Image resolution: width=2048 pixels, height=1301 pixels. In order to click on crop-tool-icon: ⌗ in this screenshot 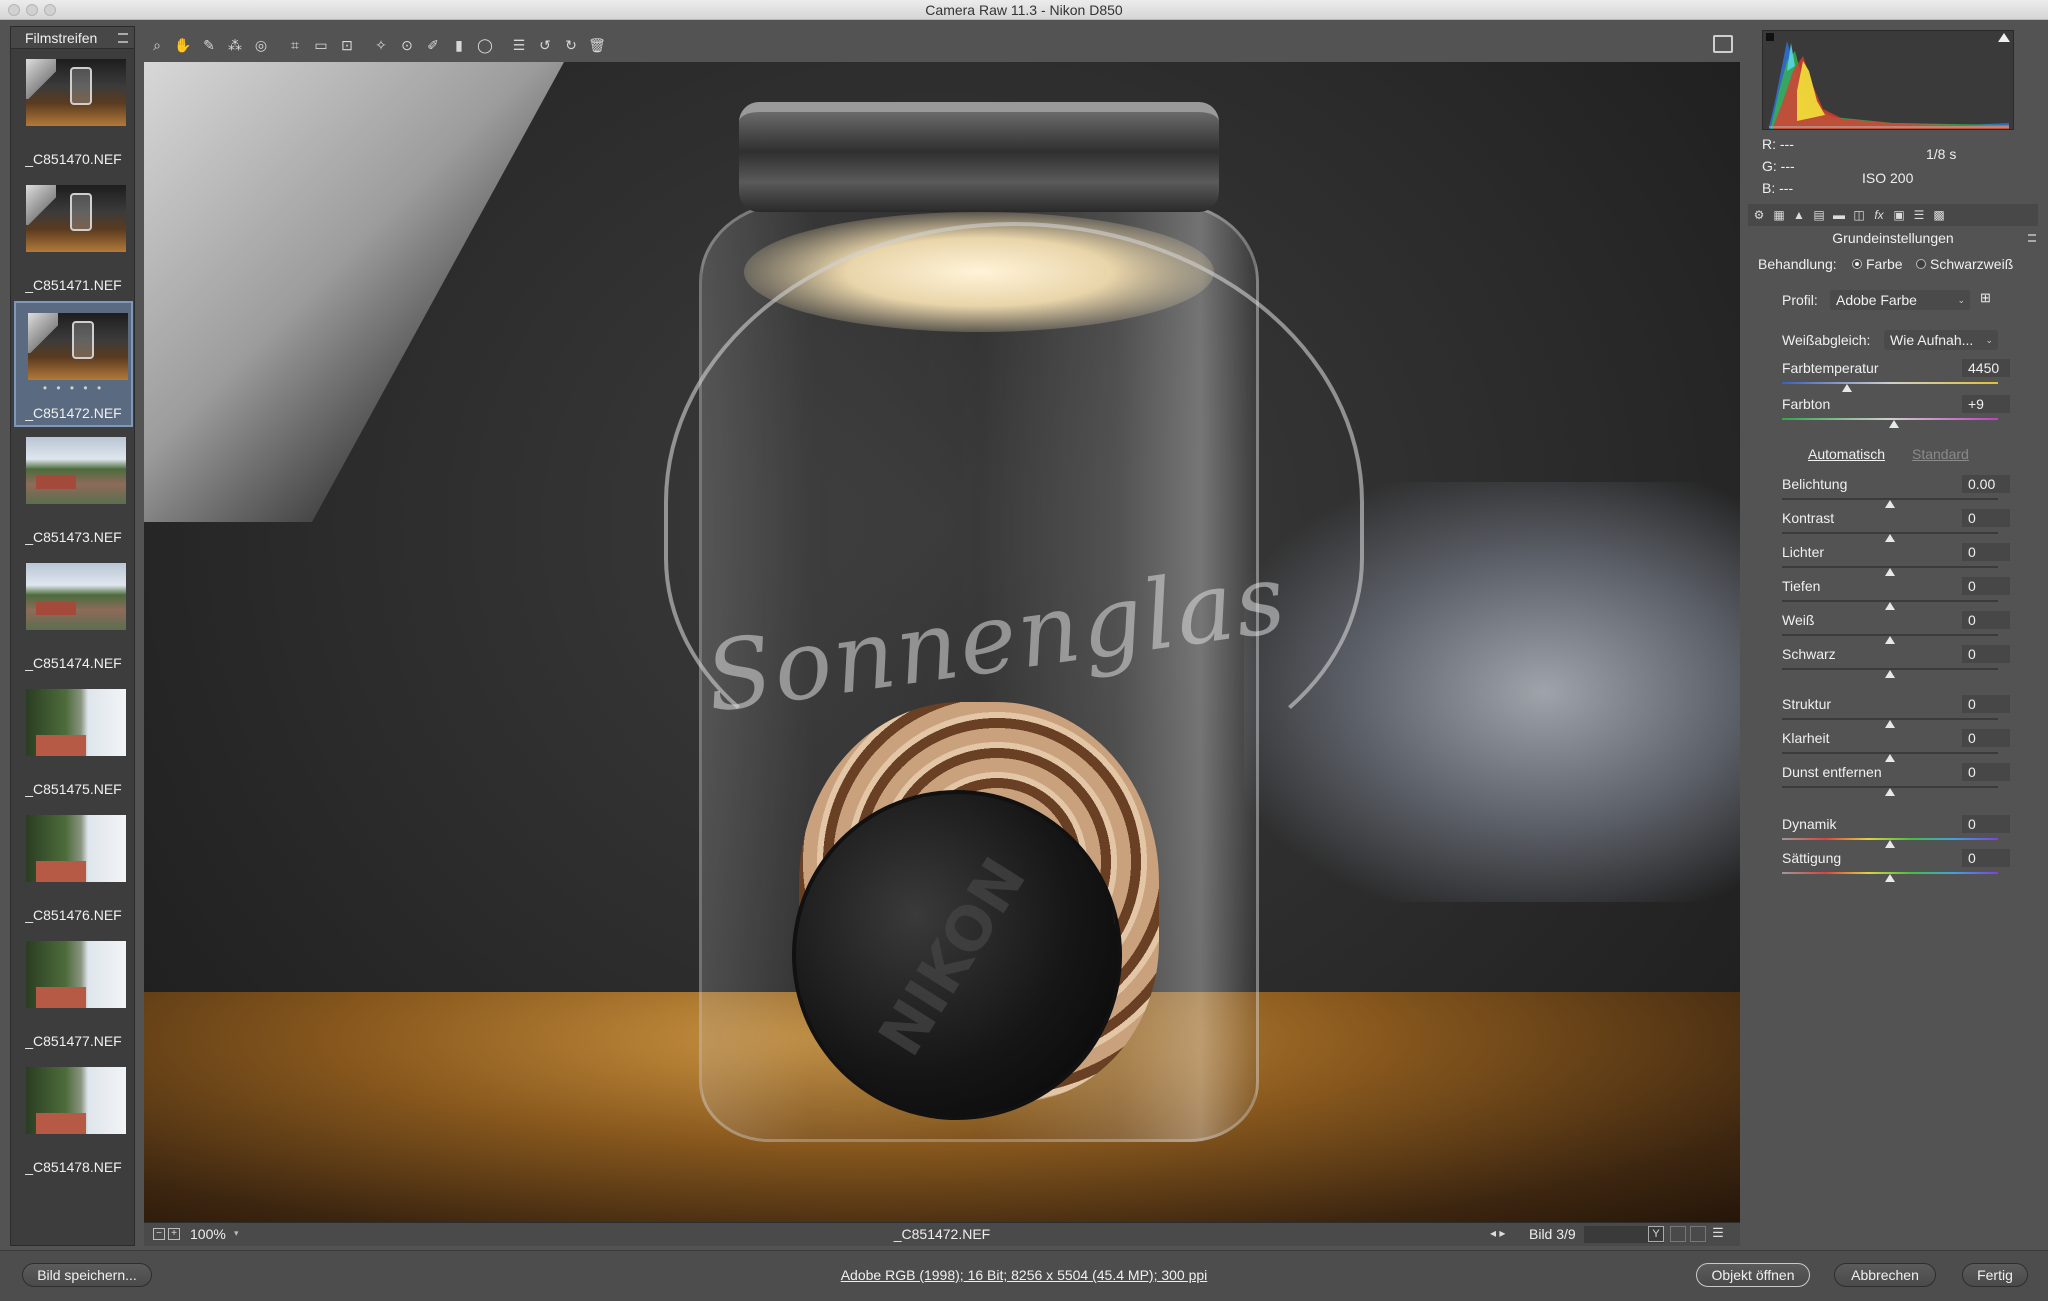, I will do `click(295, 45)`.